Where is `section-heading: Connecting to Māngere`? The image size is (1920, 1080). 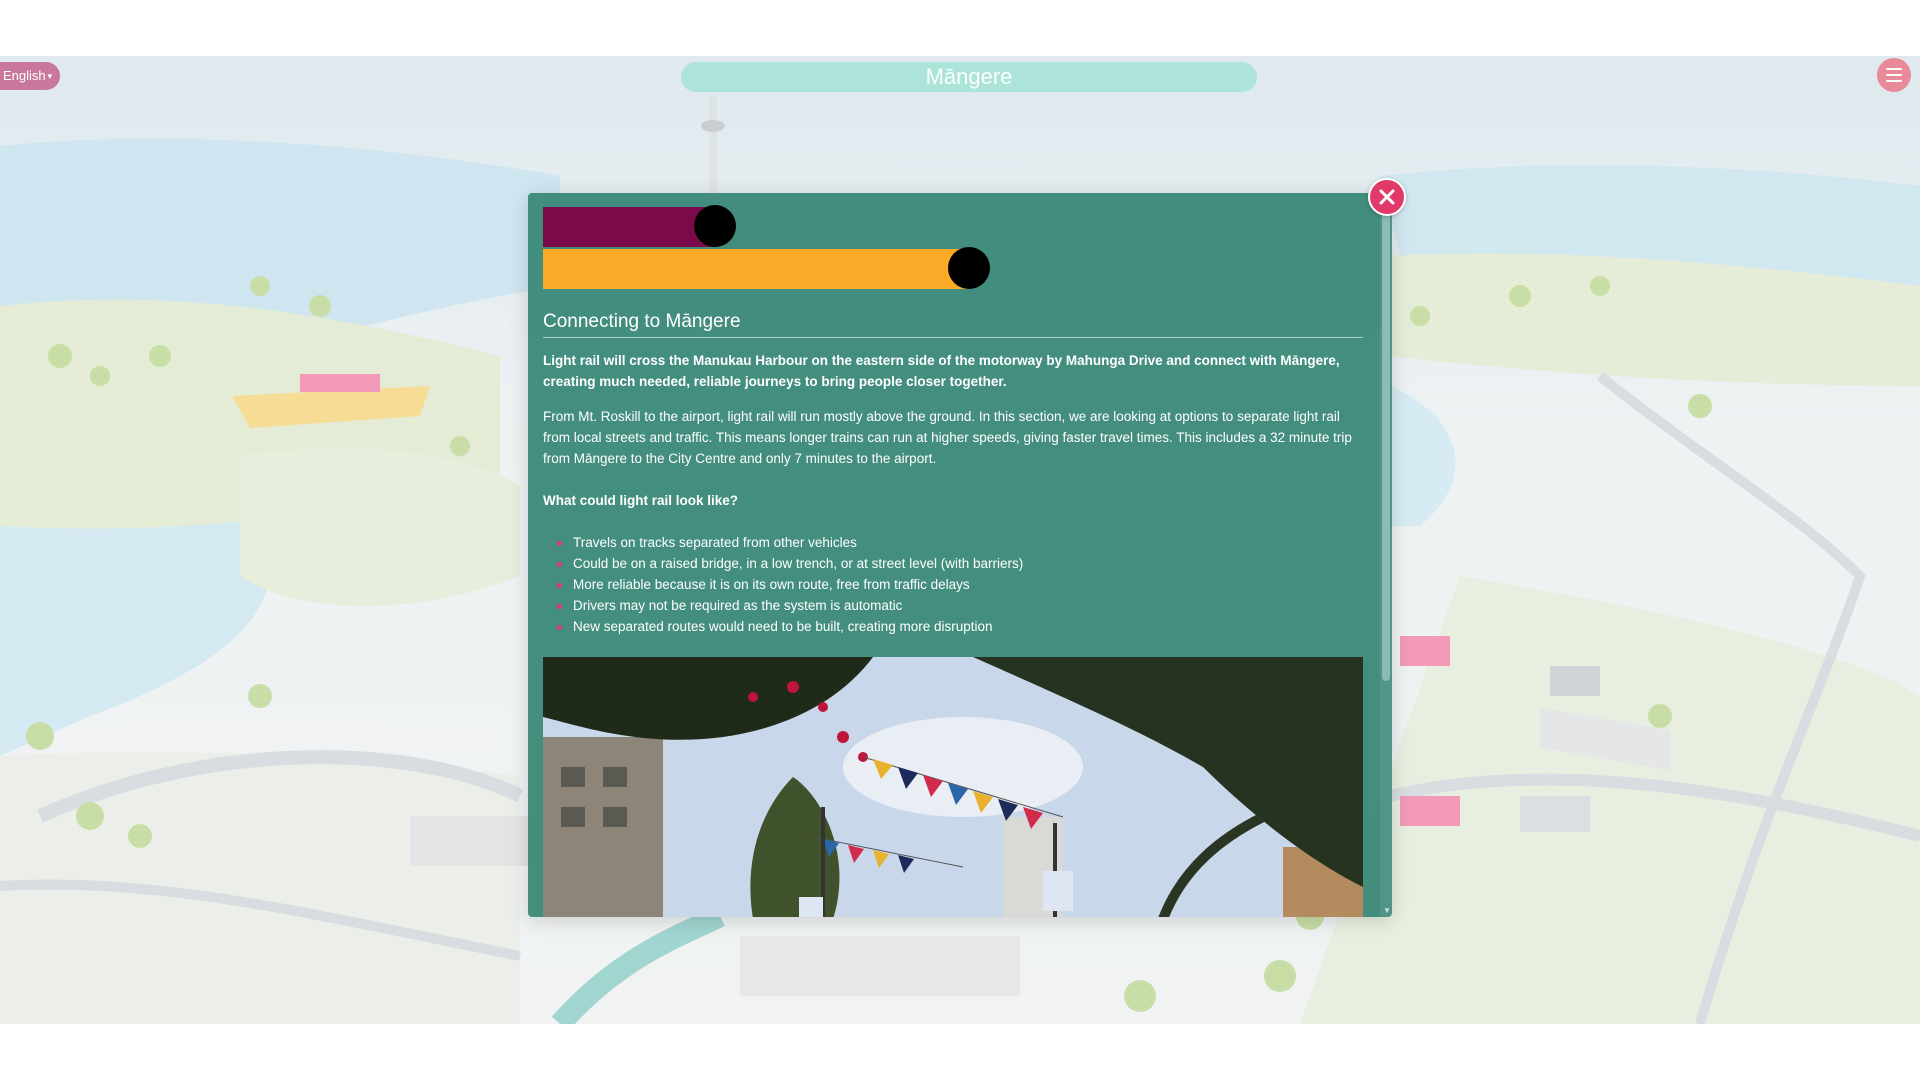 section-heading: Connecting to Māngere is located at coordinates (953, 324).